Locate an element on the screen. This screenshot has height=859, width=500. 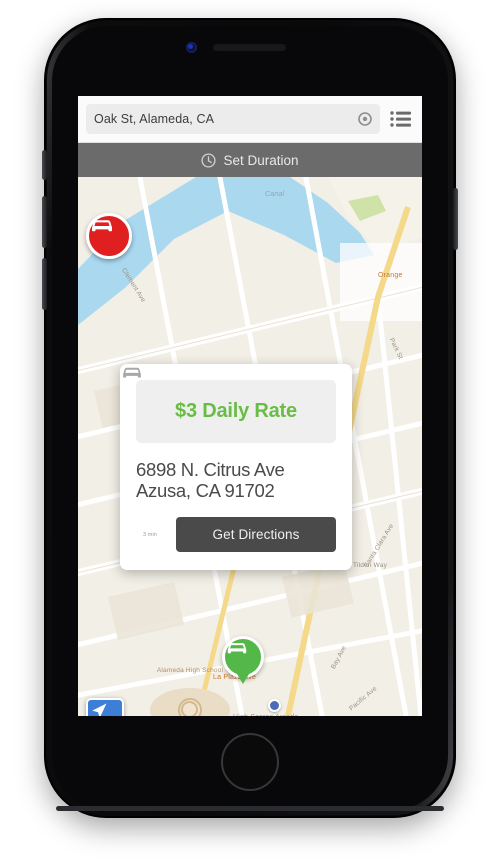
mute-switch is located at coordinates (44, 165).